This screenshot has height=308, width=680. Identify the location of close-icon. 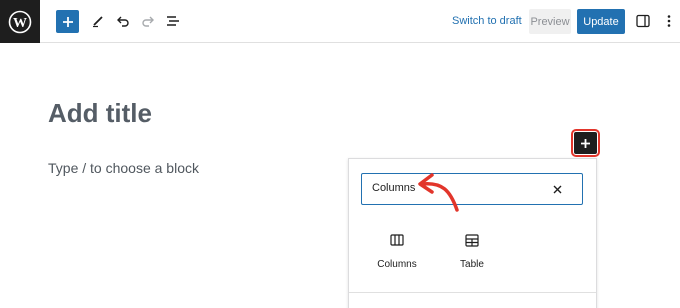
(557, 189).